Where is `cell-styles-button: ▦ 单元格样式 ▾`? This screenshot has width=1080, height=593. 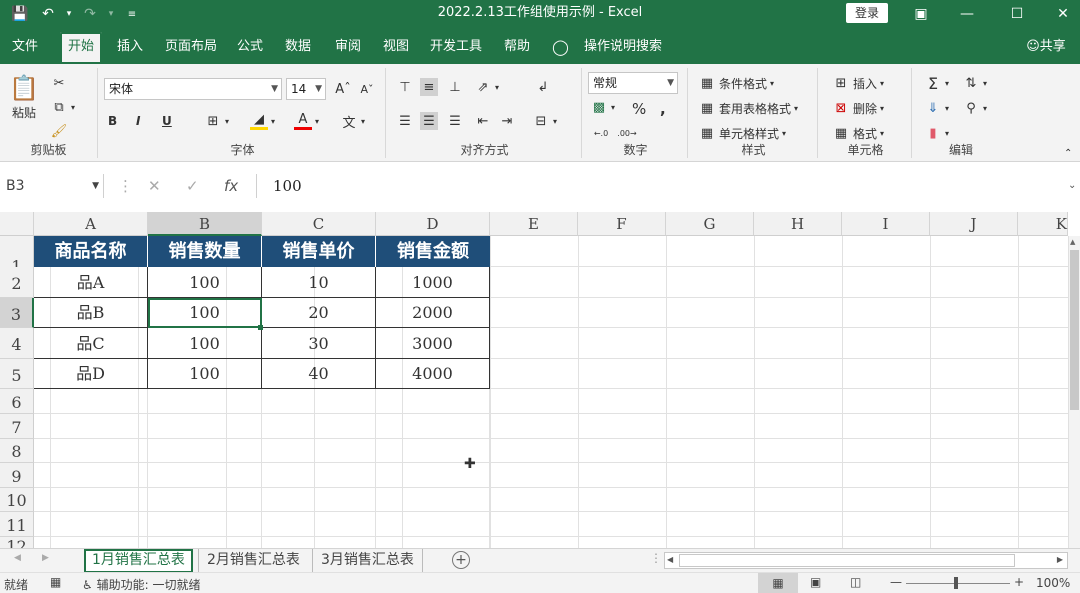 cell-styles-button: ▦ 单元格样式 ▾ is located at coordinates (742, 133).